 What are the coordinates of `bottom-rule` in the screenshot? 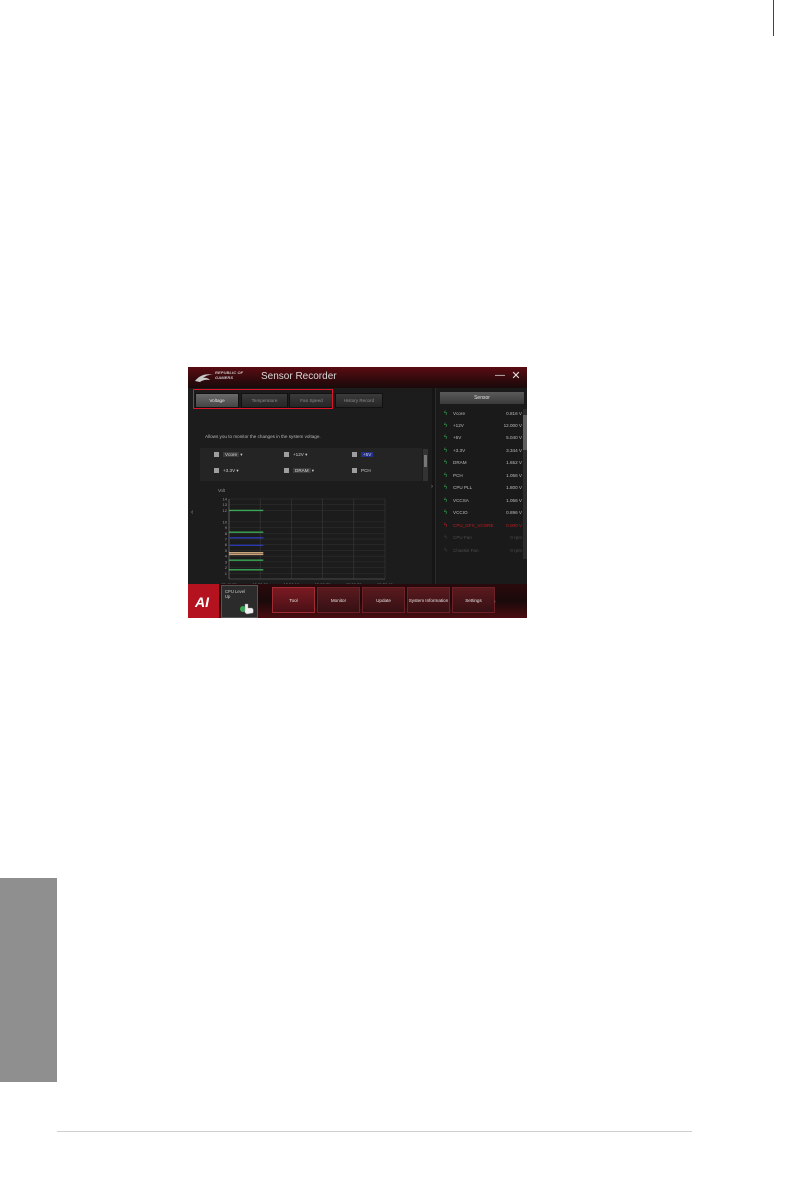 It's located at (374, 1131).